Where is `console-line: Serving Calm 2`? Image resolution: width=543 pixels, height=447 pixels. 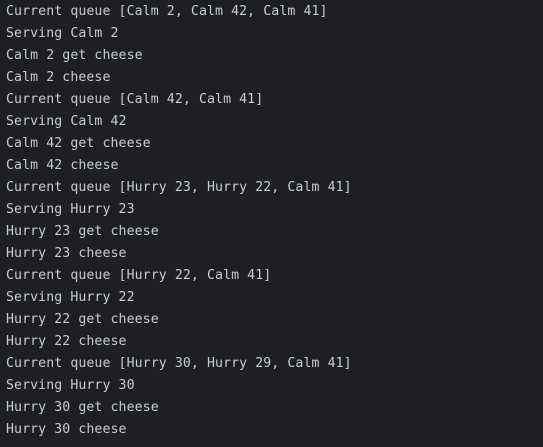
console-line: Serving Calm 2 is located at coordinates (62, 33).